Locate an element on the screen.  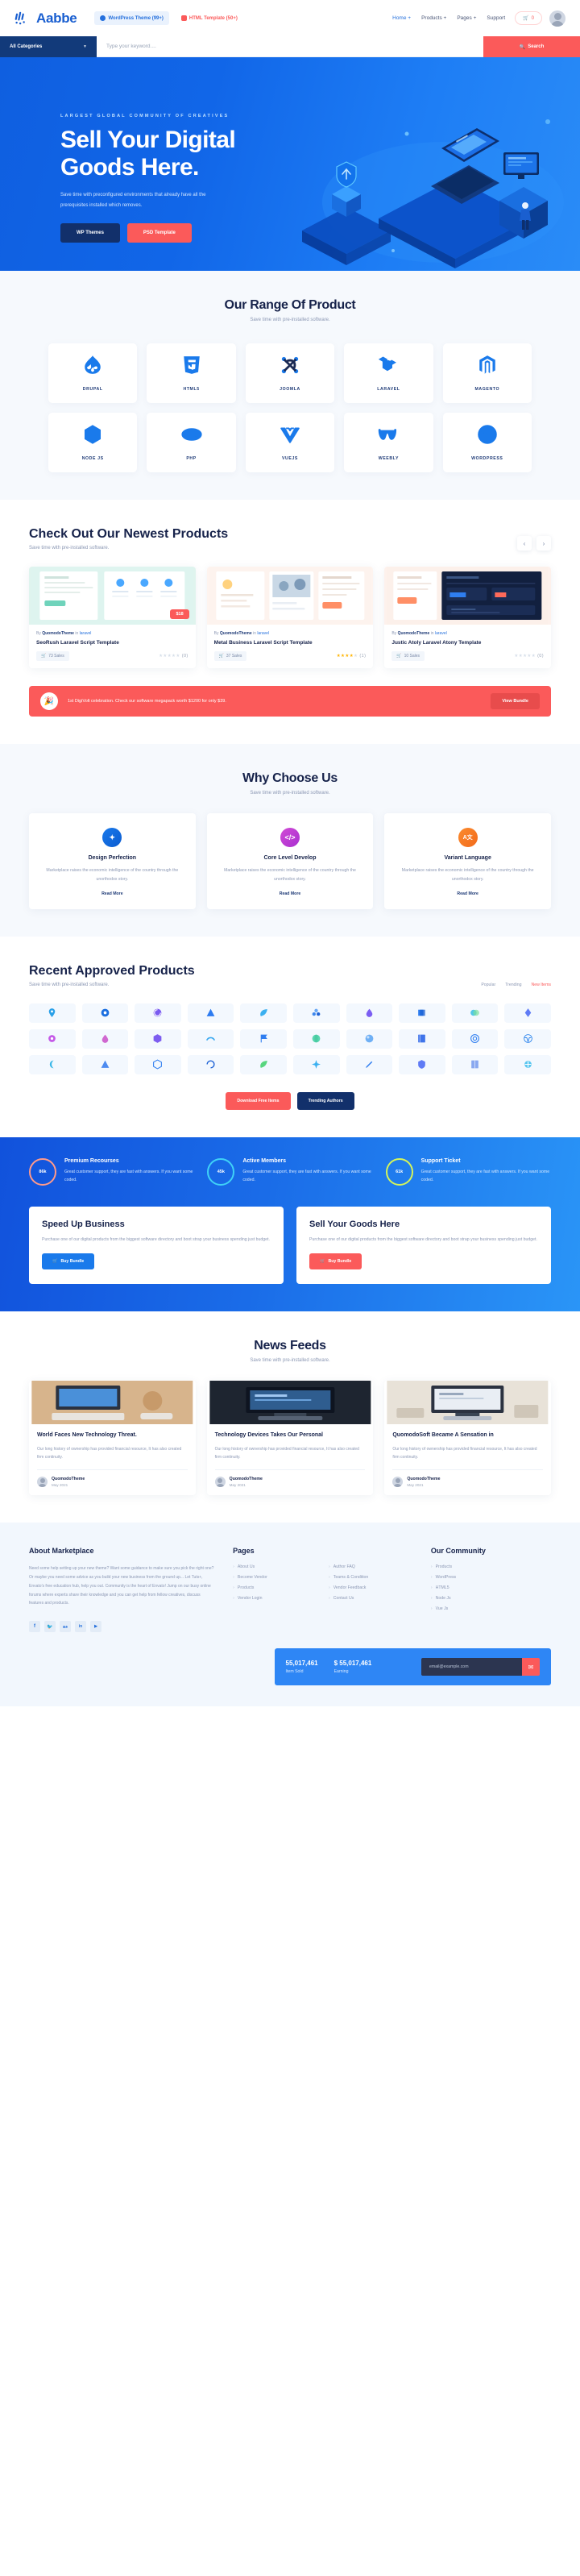
footer-link: › Vendor Login is located at coordinates (275, 1598).